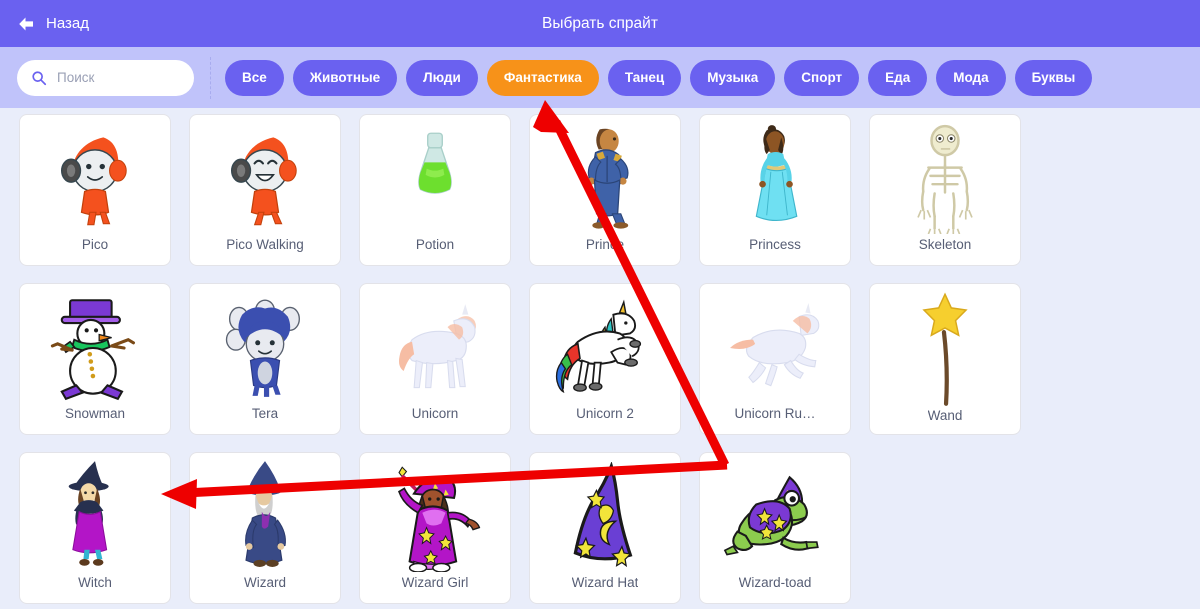 This screenshot has height=609, width=1200. I want to click on sprite-card: Skeleton, so click(945, 190).